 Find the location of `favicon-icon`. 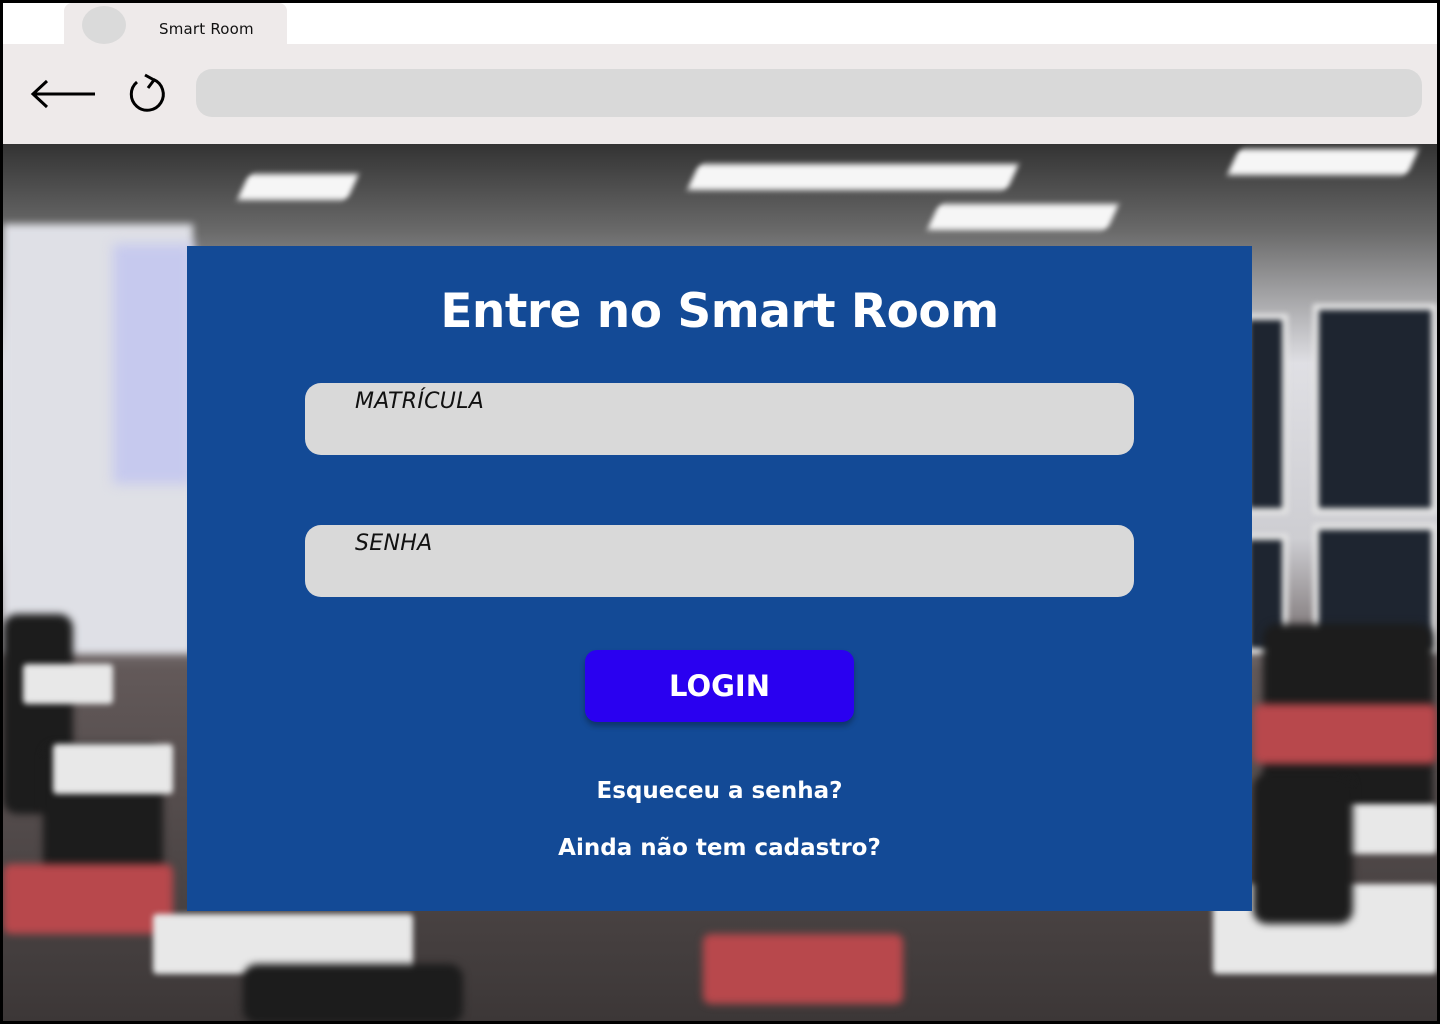

favicon-icon is located at coordinates (104, 25).